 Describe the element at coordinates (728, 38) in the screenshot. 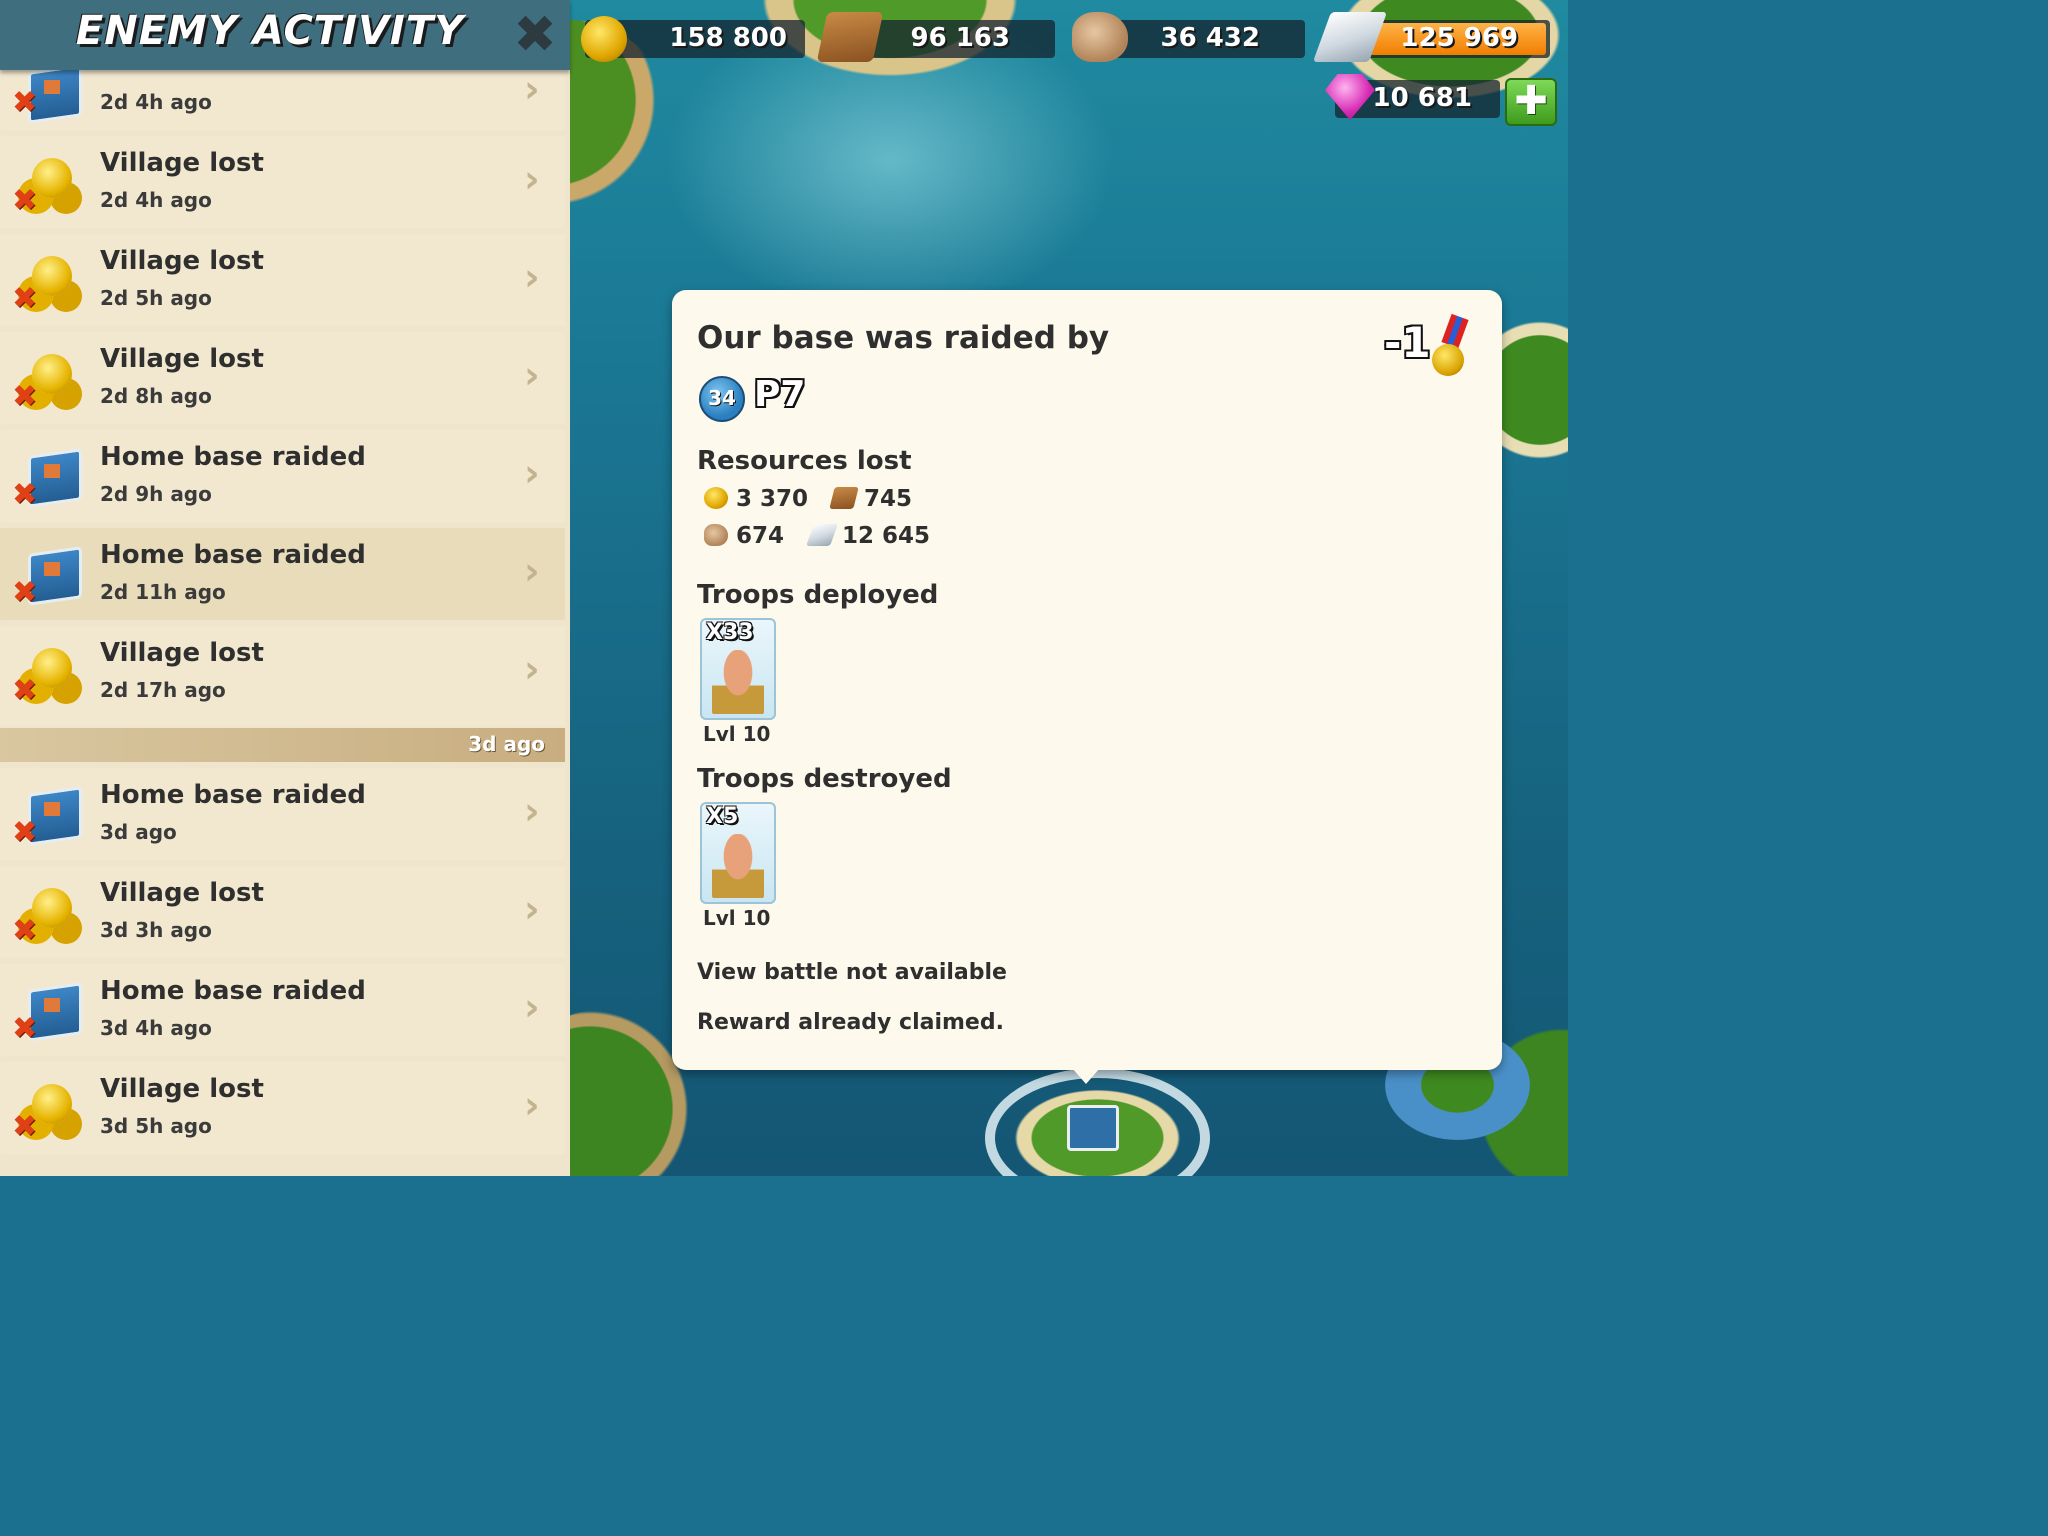

I see `gold-value: 158 800` at that location.